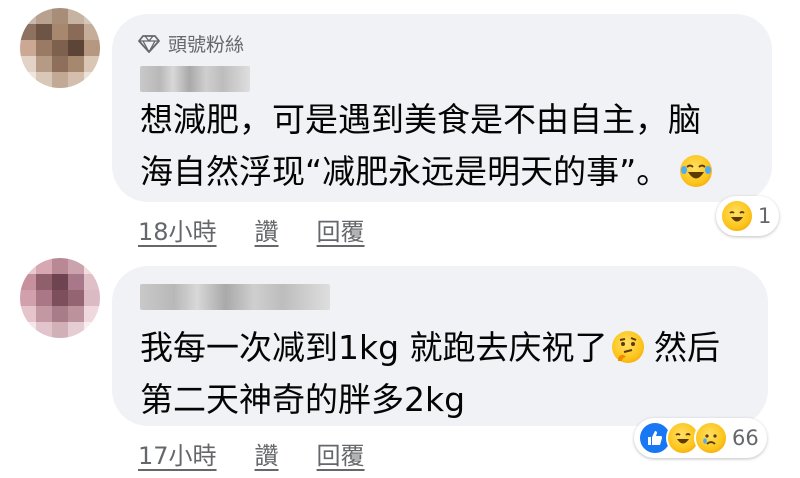 Image resolution: width=800 pixels, height=478 pixels. I want to click on comment-text-line: 第二天神奇的胖多2kg, so click(303, 399).